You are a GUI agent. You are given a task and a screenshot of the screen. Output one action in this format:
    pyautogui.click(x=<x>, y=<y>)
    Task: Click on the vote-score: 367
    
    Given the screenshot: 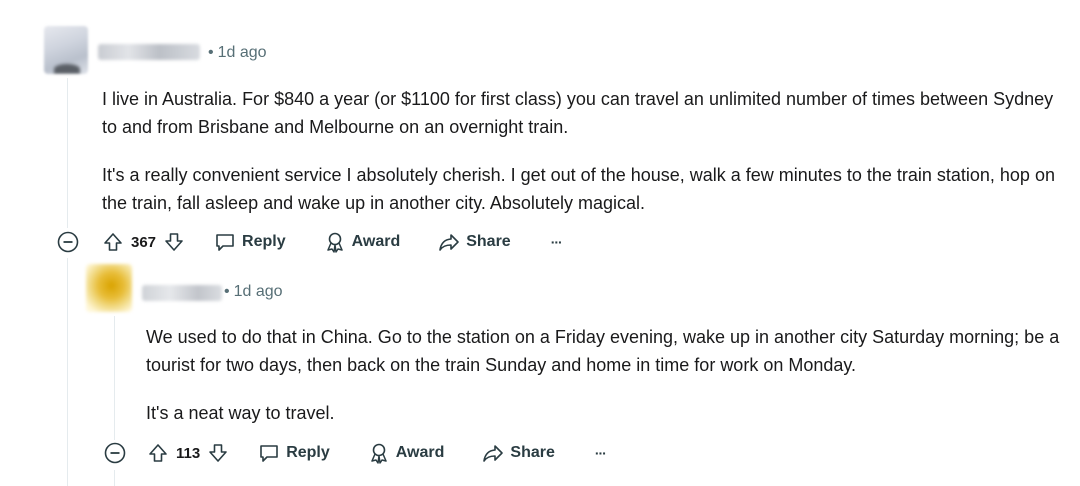 What is the action you would take?
    pyautogui.click(x=144, y=242)
    